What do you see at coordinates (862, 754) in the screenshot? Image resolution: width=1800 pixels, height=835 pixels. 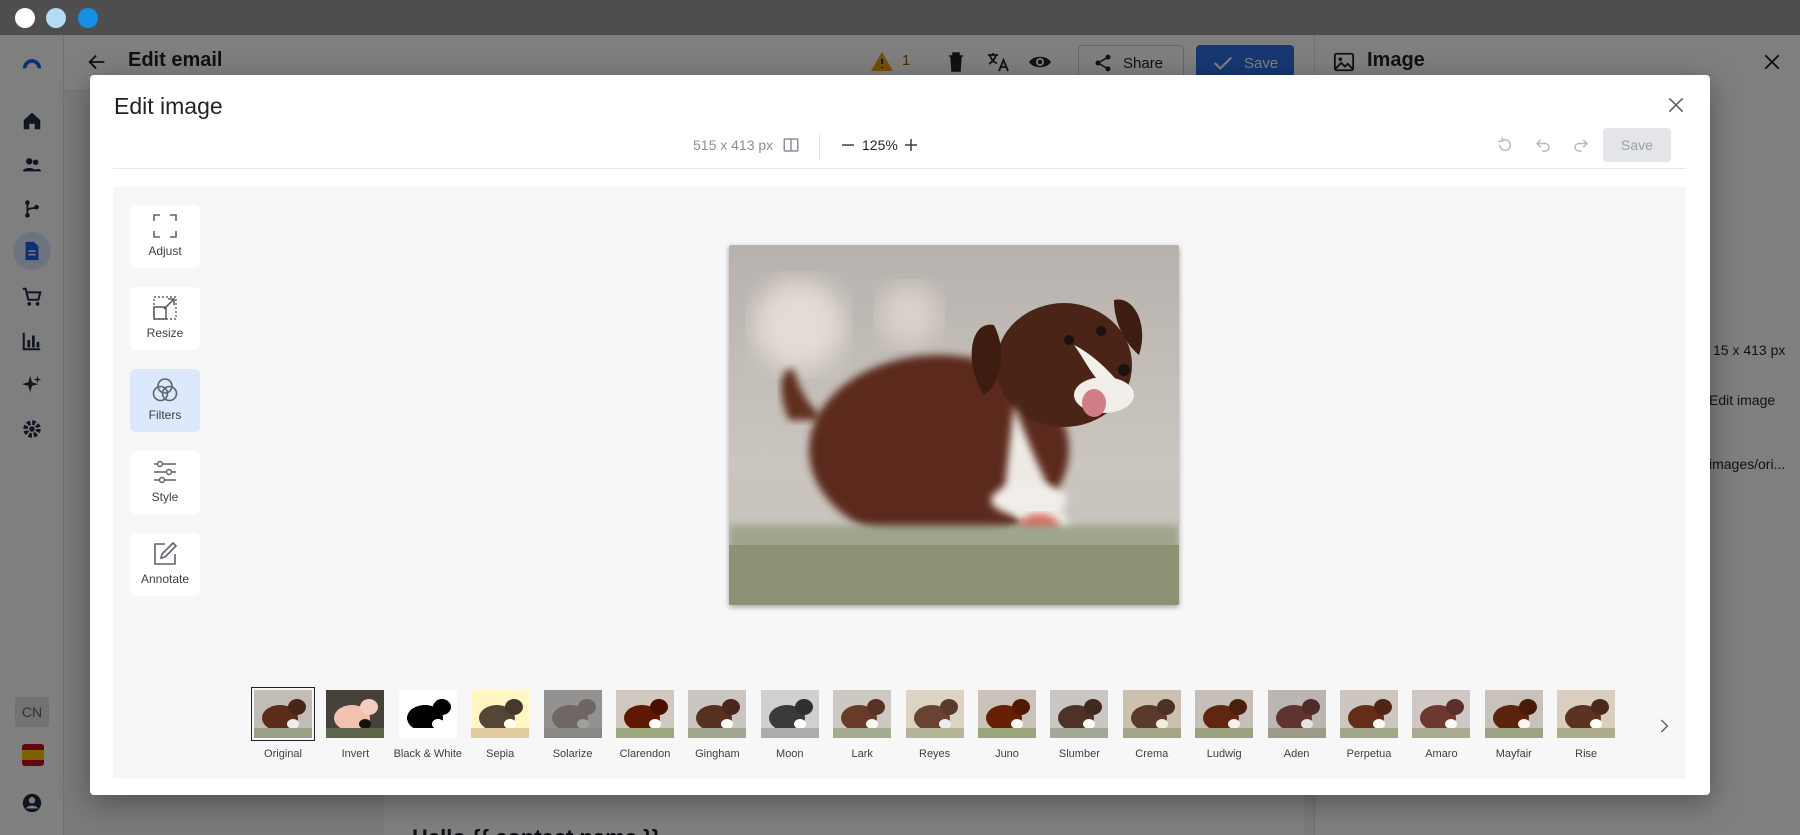 I see `filter-label: Lark` at bounding box center [862, 754].